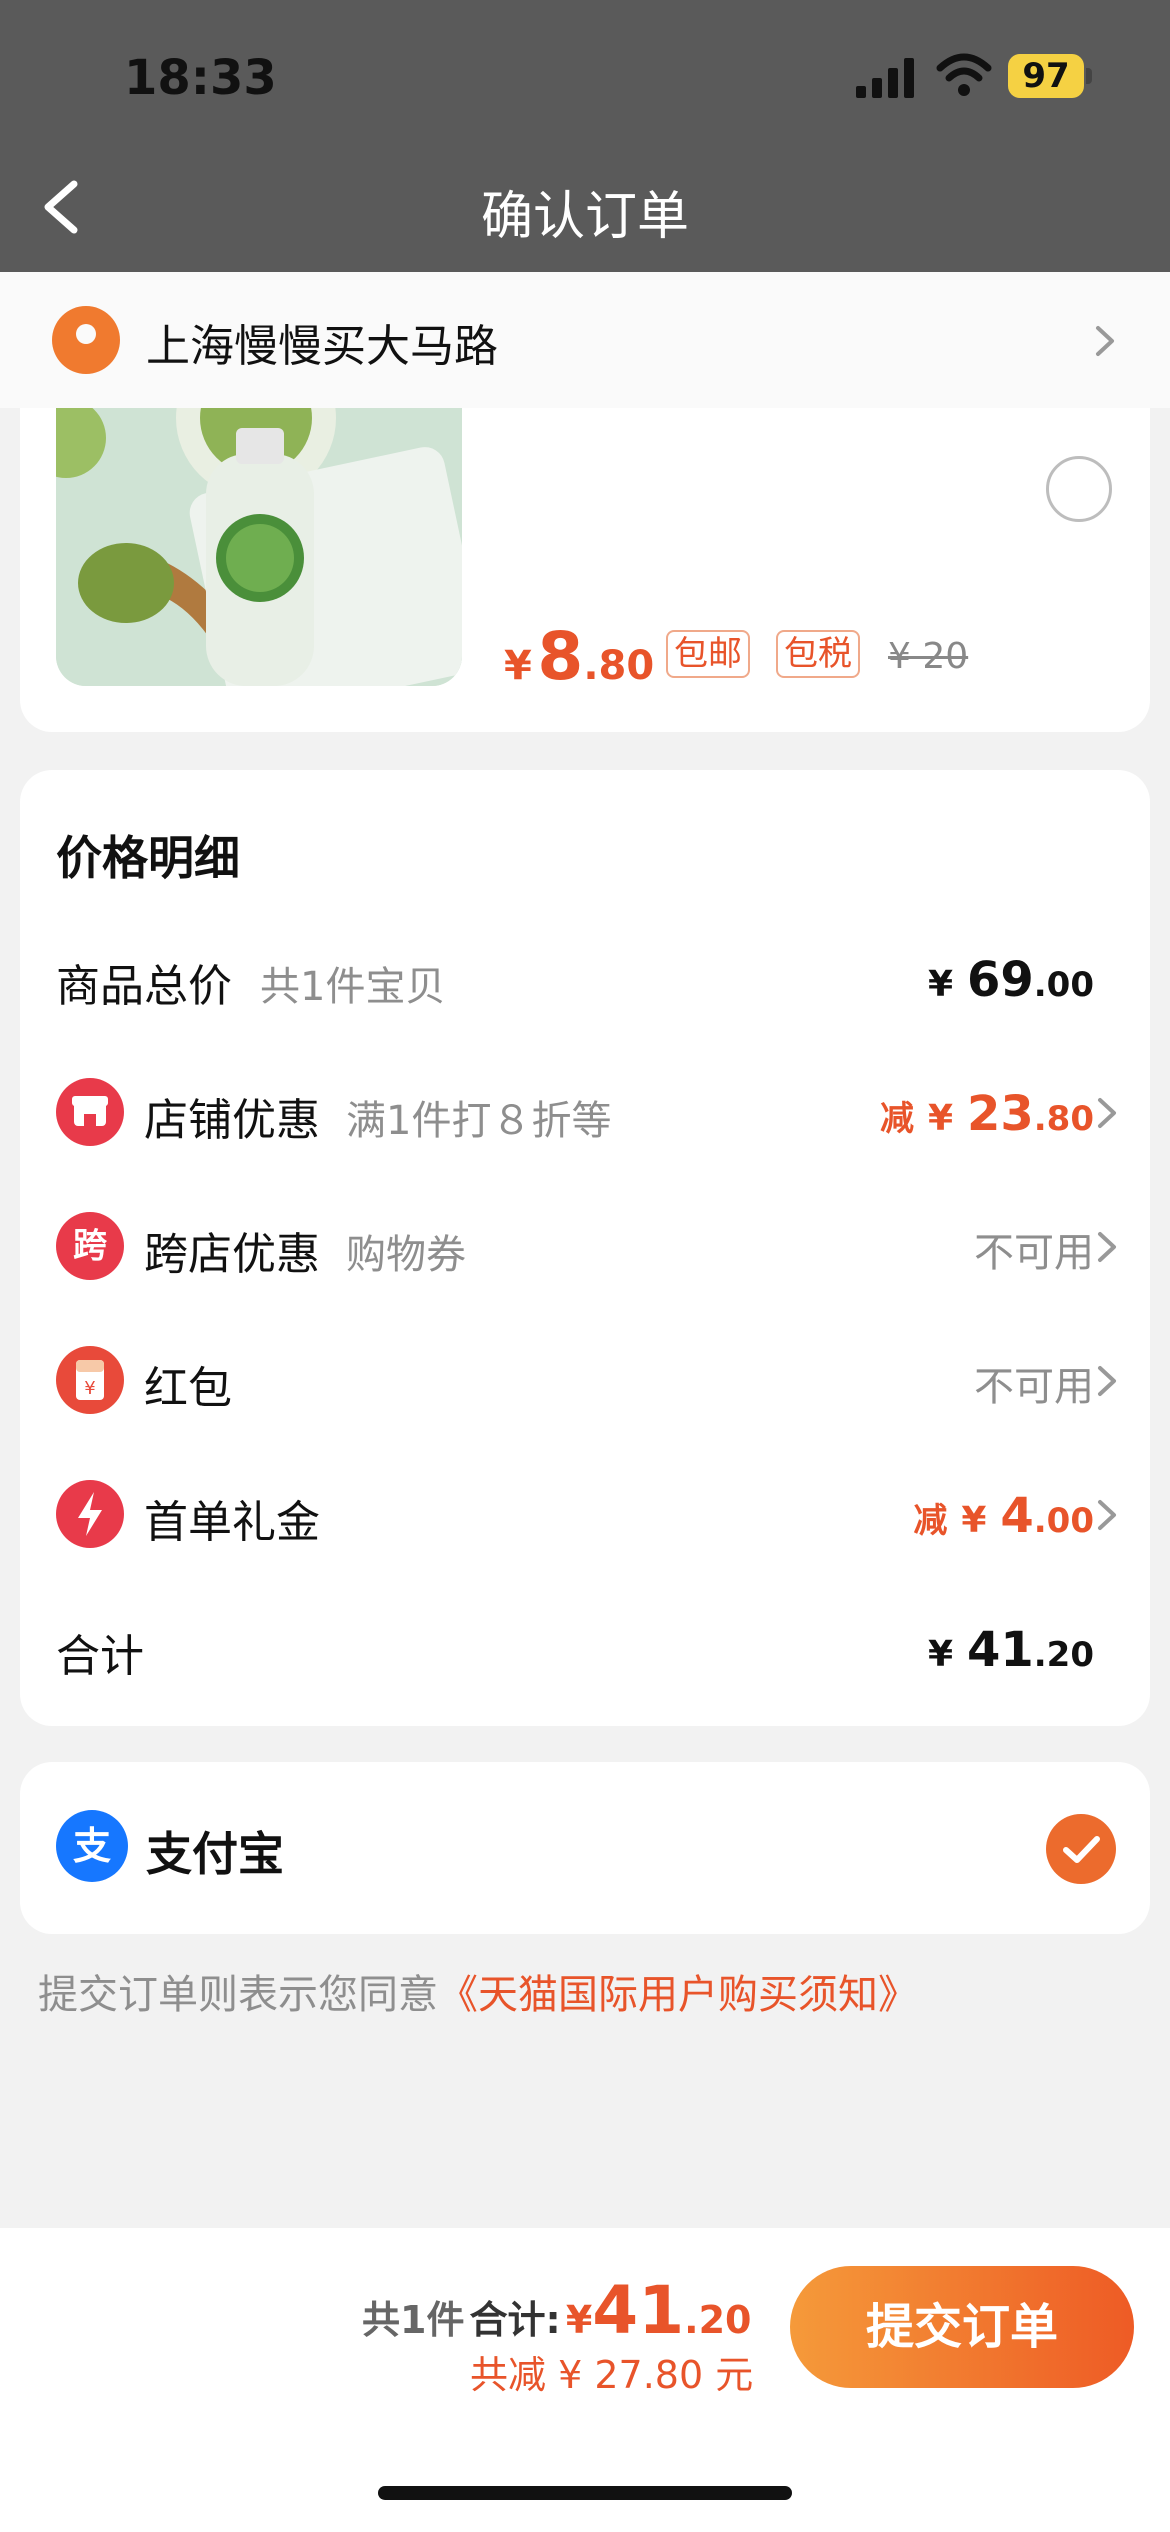  What do you see at coordinates (515, 2320) in the screenshot?
I see `total-label: 合计:` at bounding box center [515, 2320].